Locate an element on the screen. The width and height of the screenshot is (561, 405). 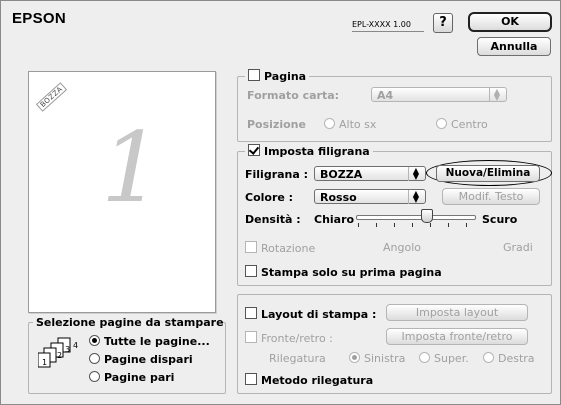
pagina-group is located at coordinates (394, 109).